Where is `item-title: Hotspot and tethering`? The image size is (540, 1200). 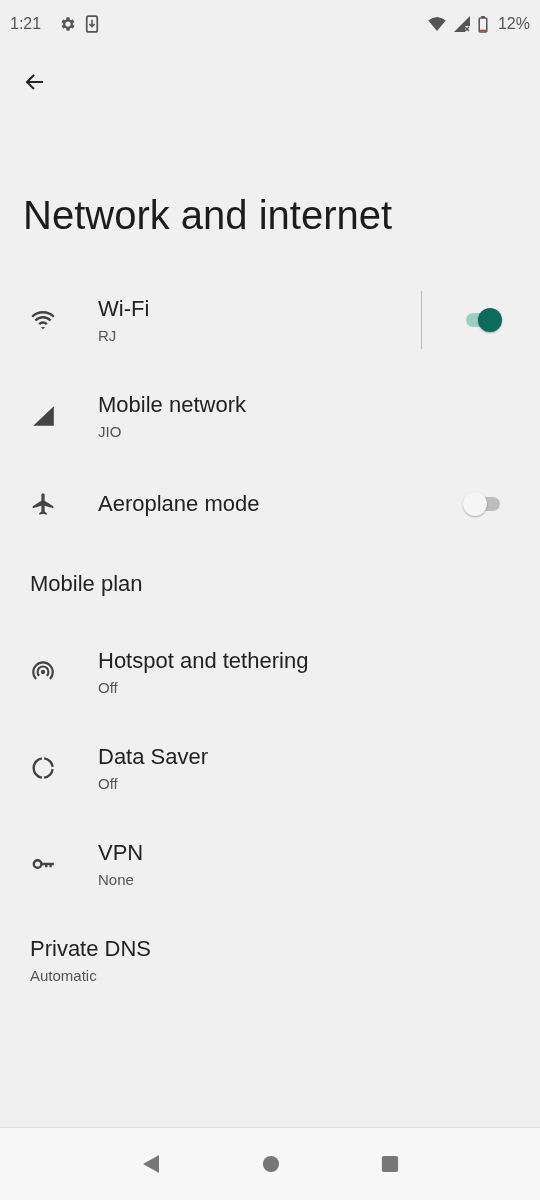
item-title: Hotspot and tethering is located at coordinates (204, 660).